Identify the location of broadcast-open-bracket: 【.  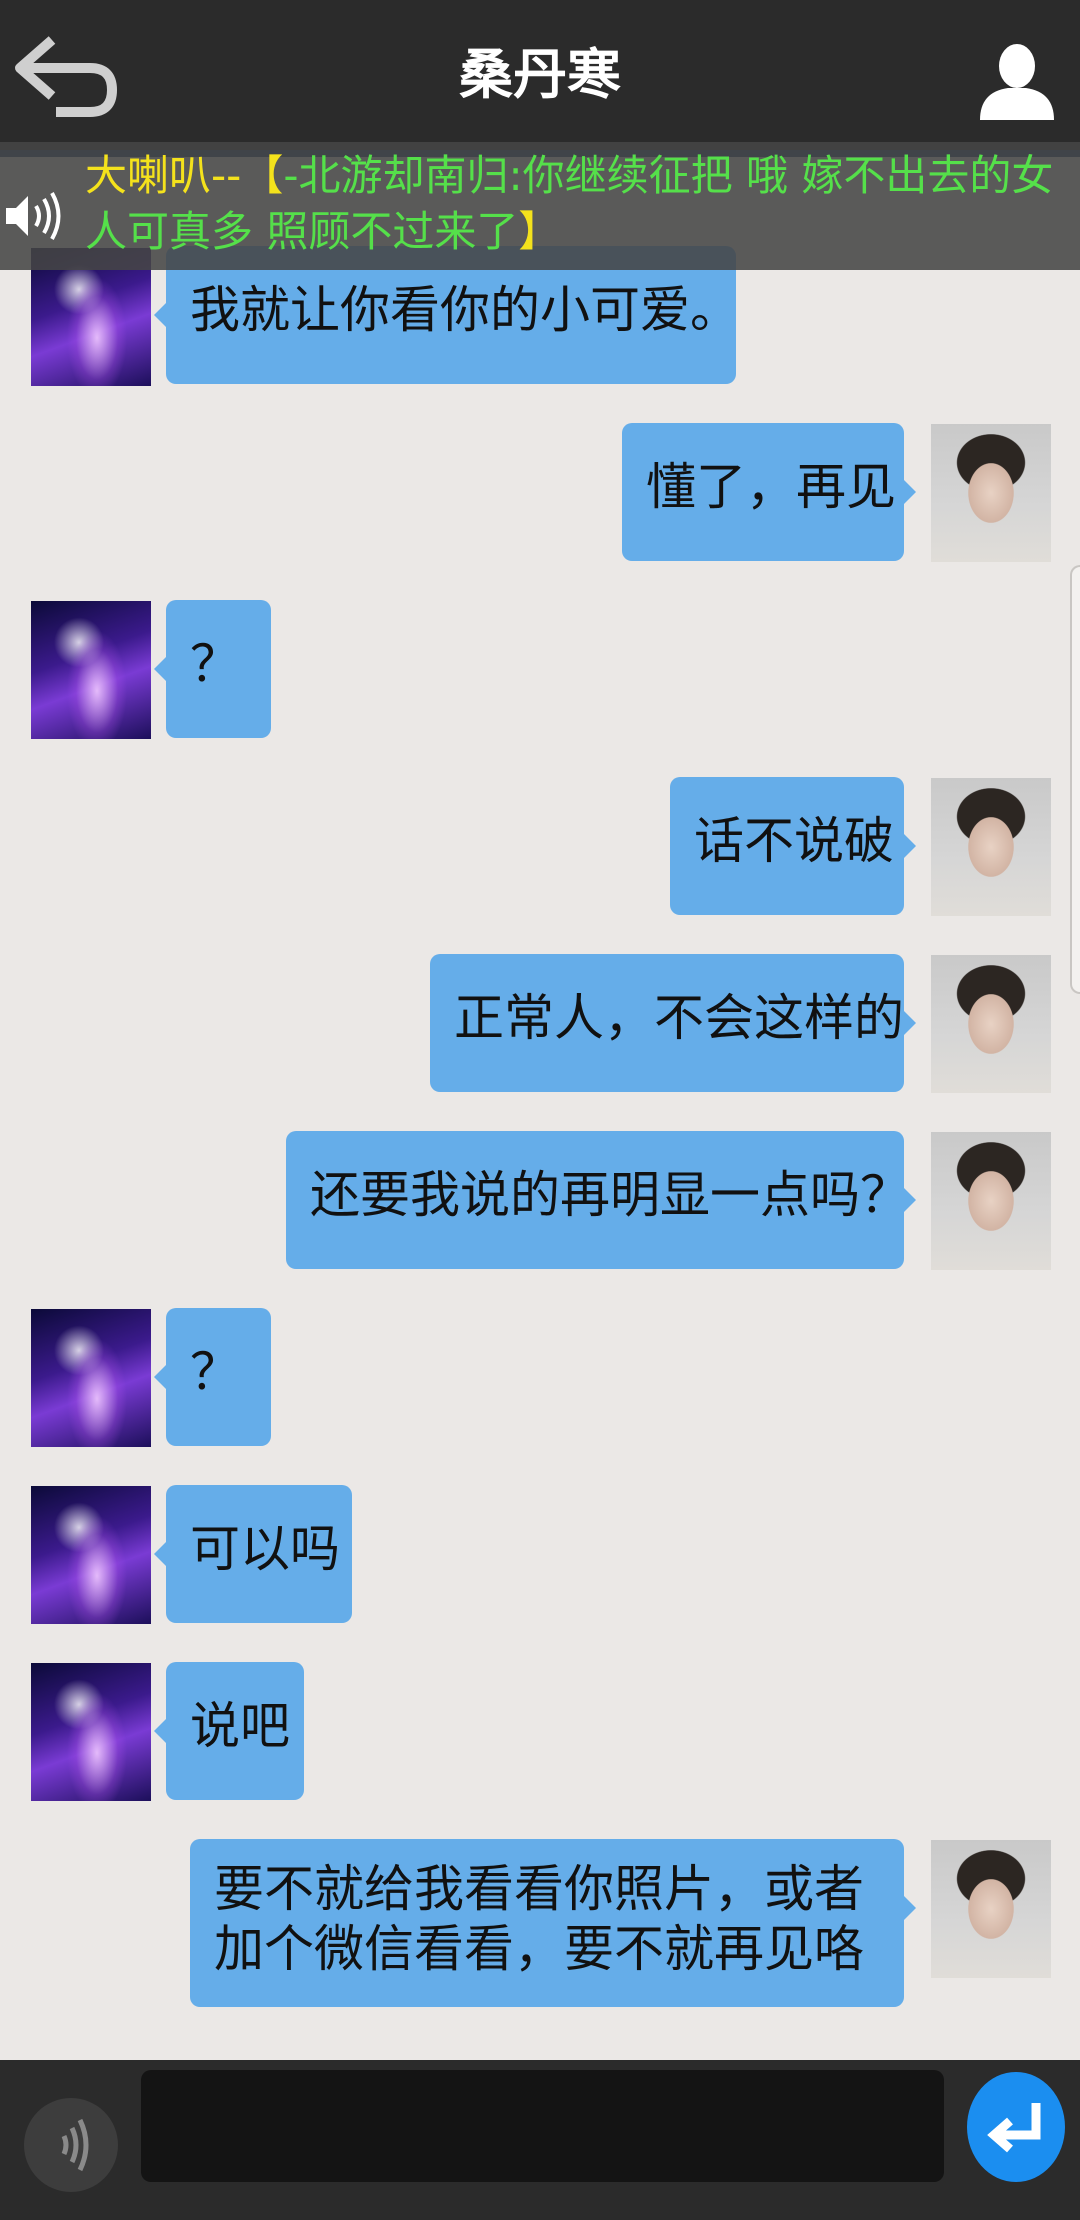
(262, 175).